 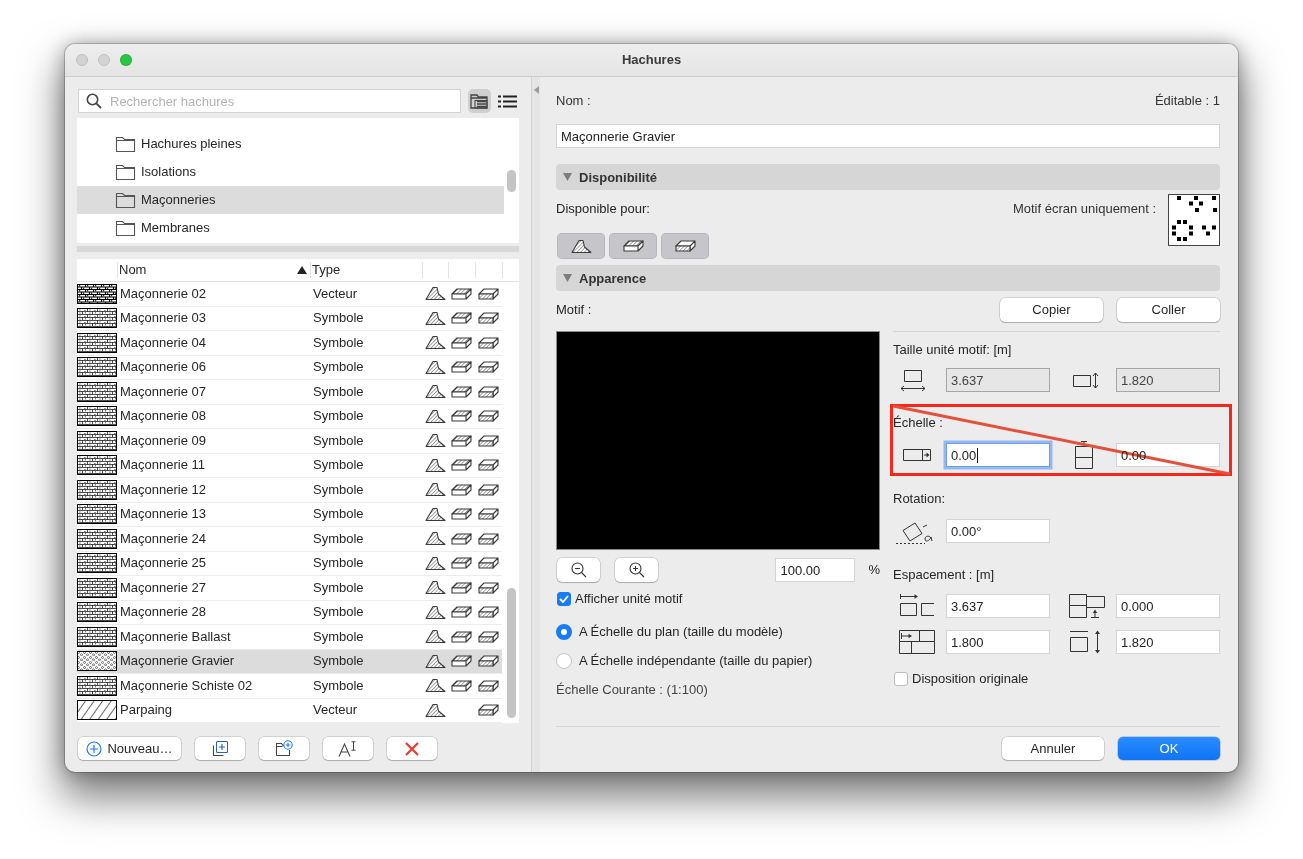 I want to click on table-row: Maçonnerie 12 Symbole, so click(x=289, y=490).